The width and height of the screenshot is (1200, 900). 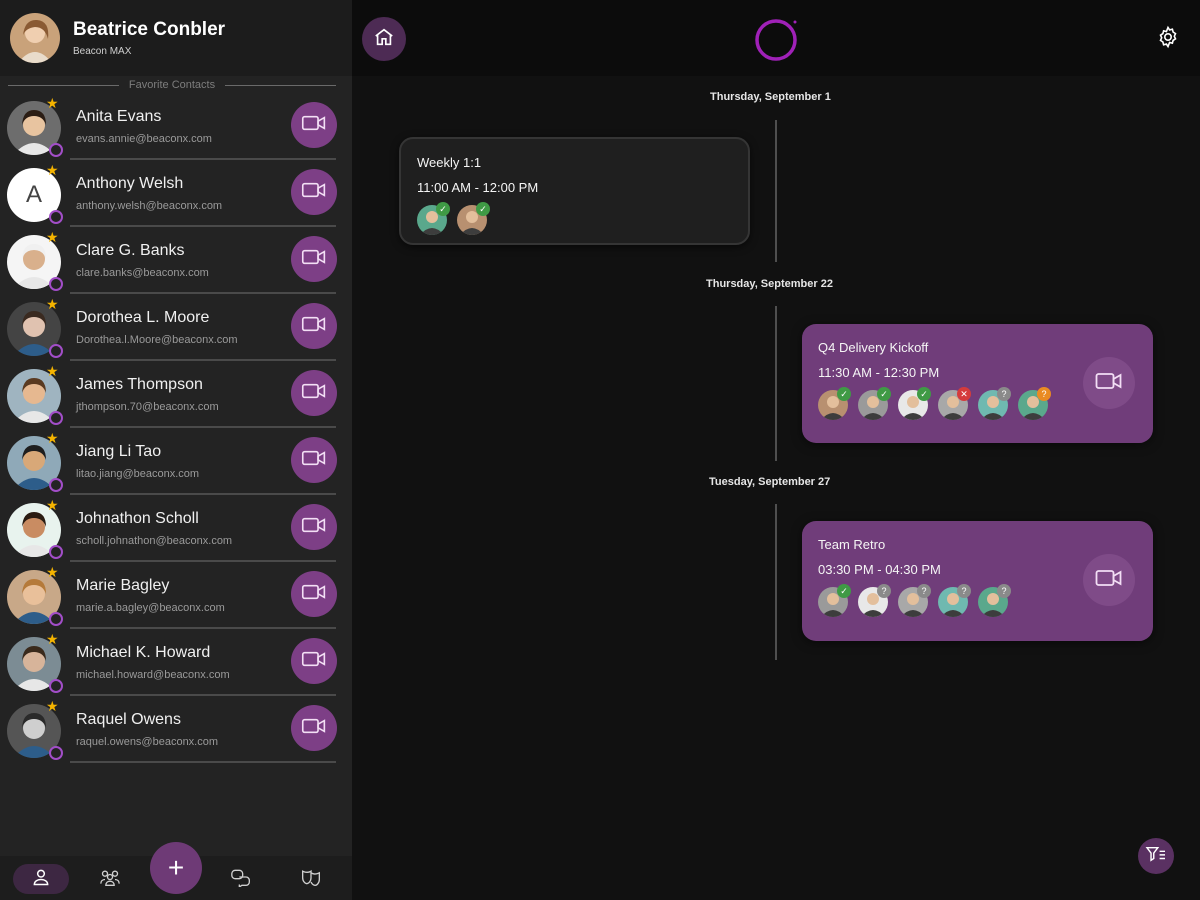 I want to click on contact-item: ★ Raquel Owens raquel.owens@beaconx.com, so click(x=176, y=732).